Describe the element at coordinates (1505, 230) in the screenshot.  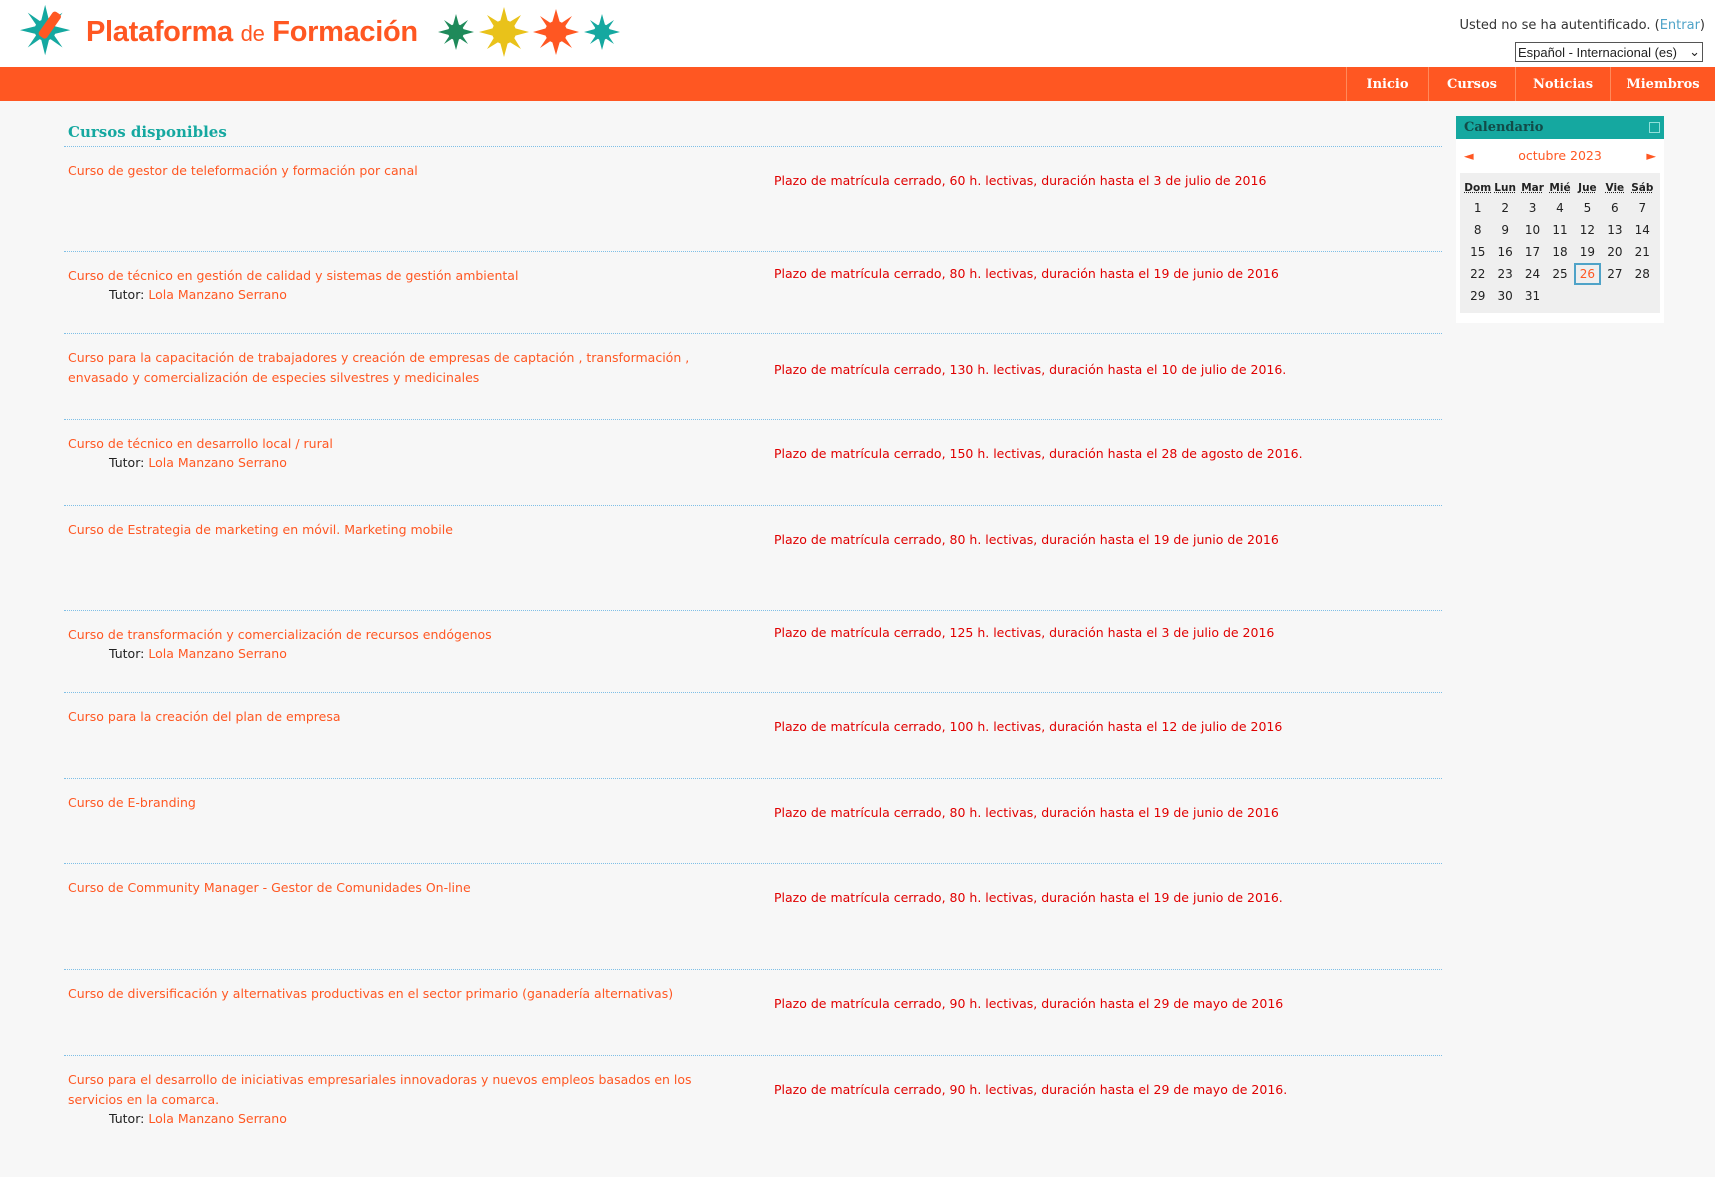
I see `calendar-day: 9` at that location.